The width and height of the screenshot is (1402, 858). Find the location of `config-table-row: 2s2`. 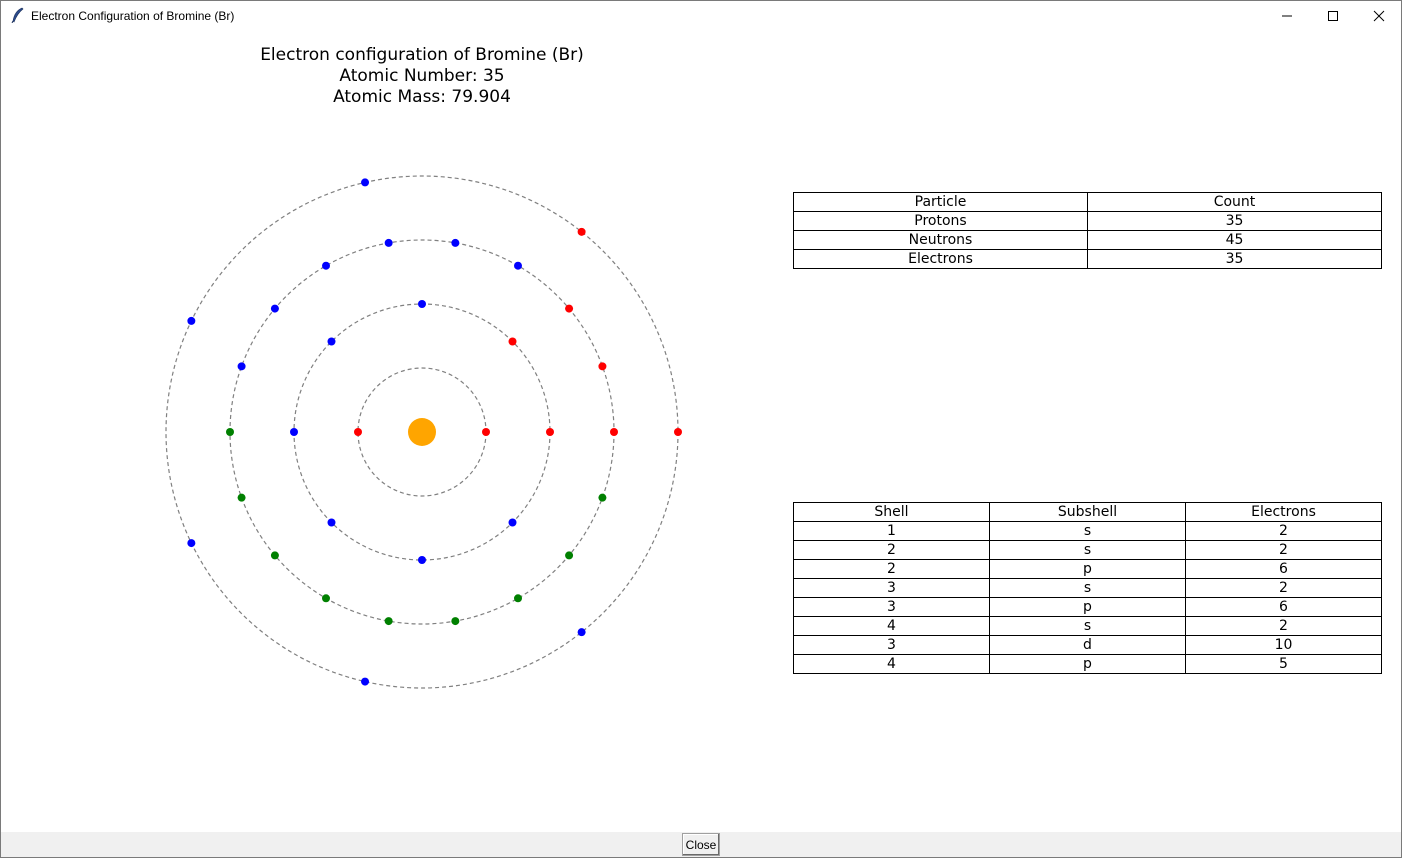

config-table-row: 2s2 is located at coordinates (1087, 550).